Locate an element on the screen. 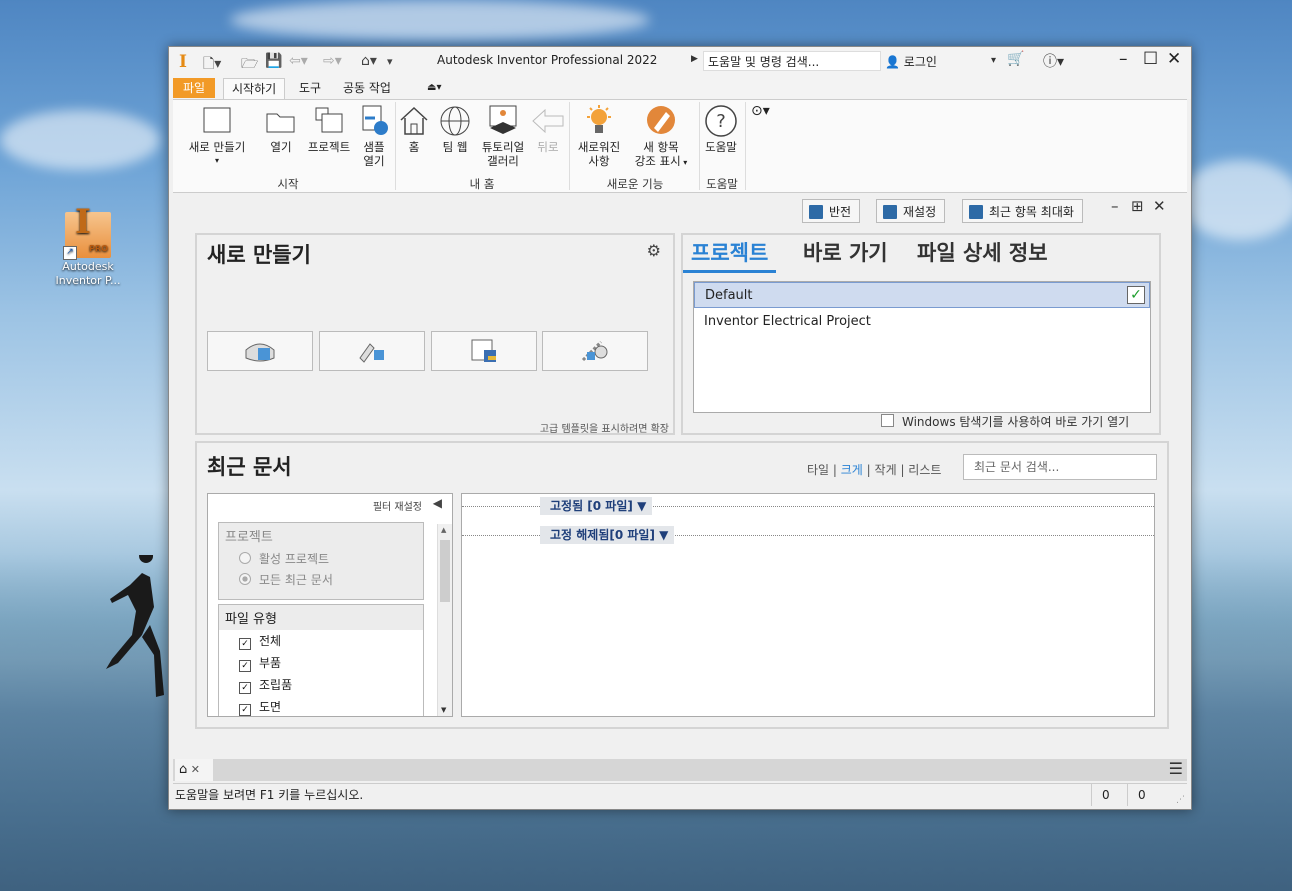 This screenshot has height=891, width=1292. checkbox-all: ✓ is located at coordinates (245, 644).